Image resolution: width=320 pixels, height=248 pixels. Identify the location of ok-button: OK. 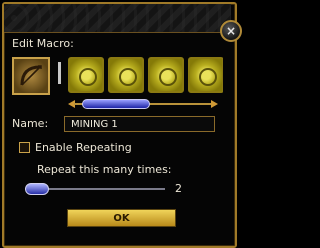
(121, 218).